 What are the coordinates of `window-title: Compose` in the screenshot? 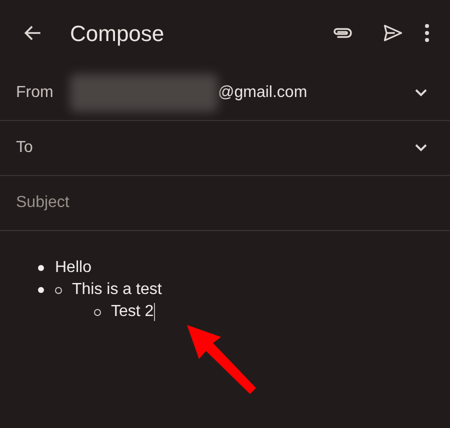 It's located at (117, 34).